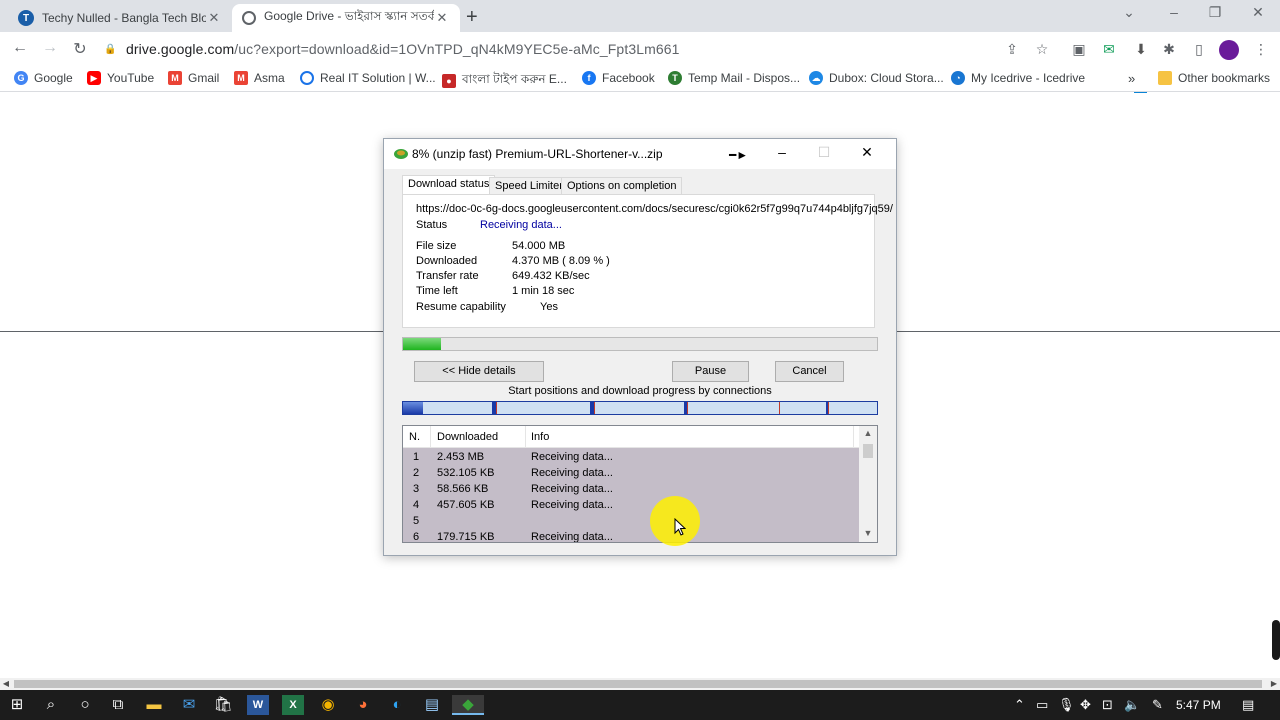 This screenshot has height=720, width=1280. What do you see at coordinates (193, 78) in the screenshot?
I see `bookmark-gmail: M Gmail` at bounding box center [193, 78].